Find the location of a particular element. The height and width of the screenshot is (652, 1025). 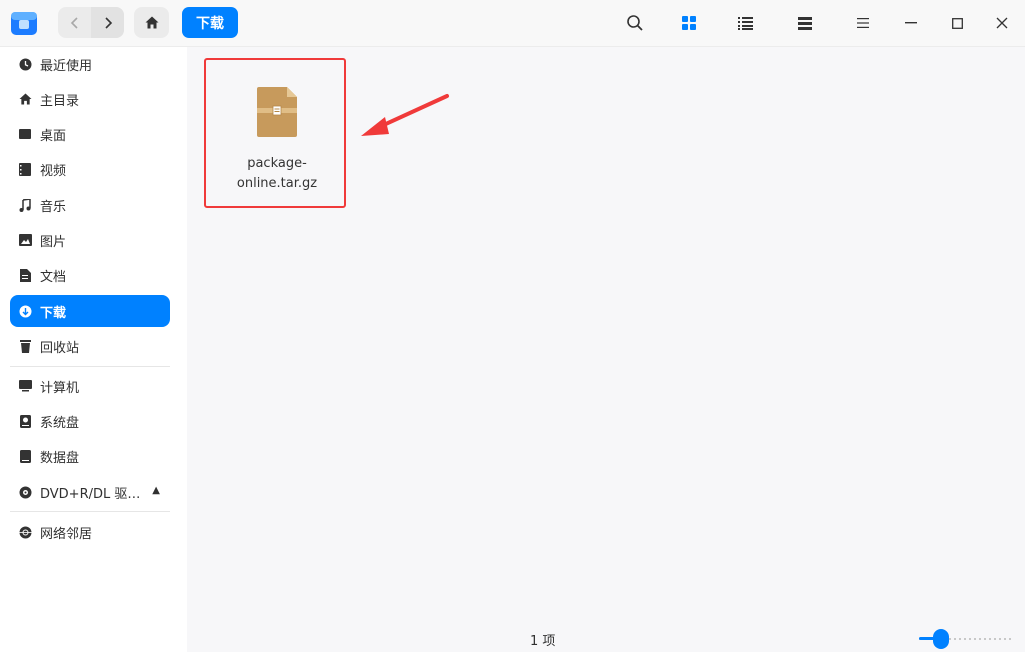

sidebar-item-computer: 计算机 is located at coordinates (90, 386).